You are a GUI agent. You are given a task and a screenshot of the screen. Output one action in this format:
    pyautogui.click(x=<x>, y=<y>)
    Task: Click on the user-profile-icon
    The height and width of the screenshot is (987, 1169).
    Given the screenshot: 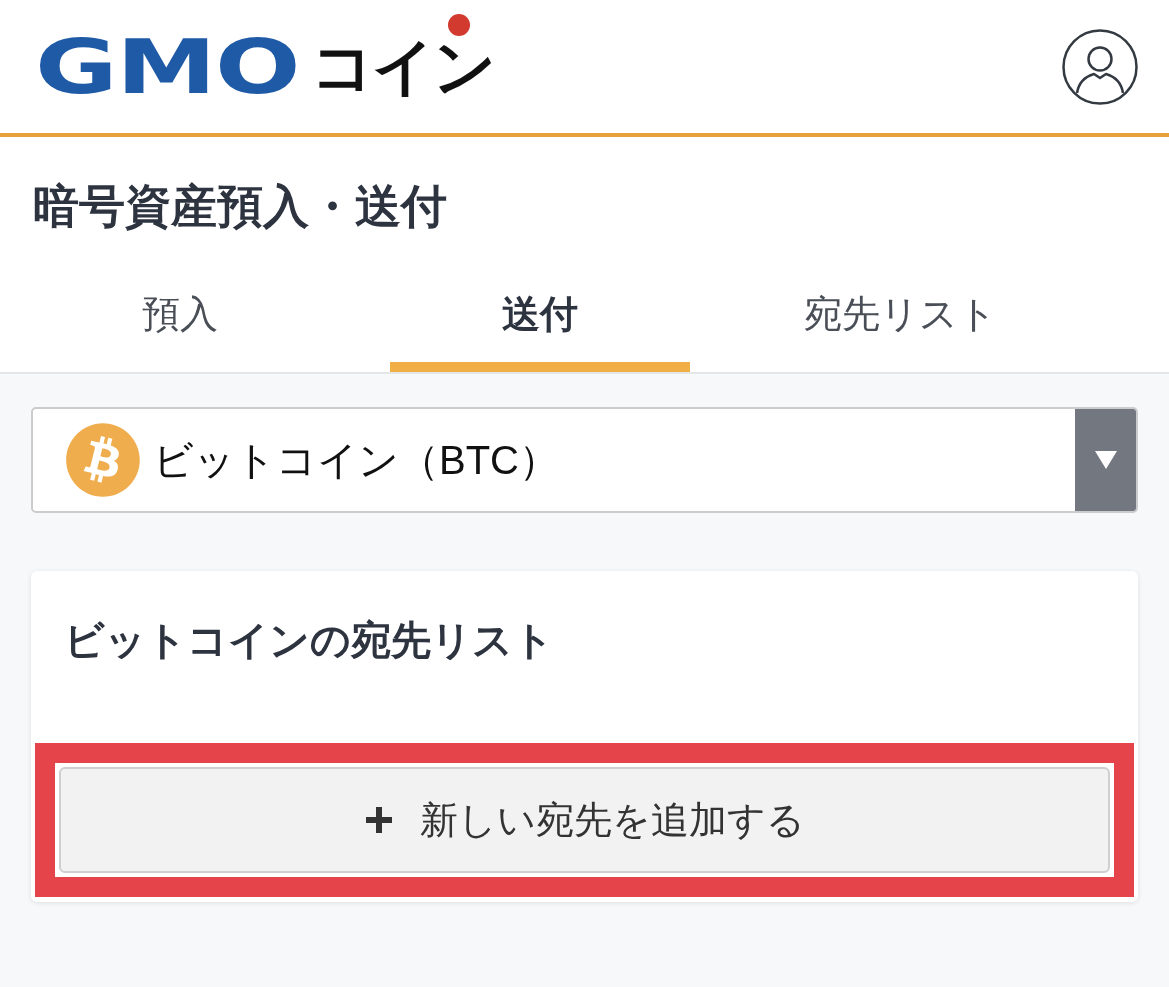 What is the action you would take?
    pyautogui.click(x=1100, y=66)
    